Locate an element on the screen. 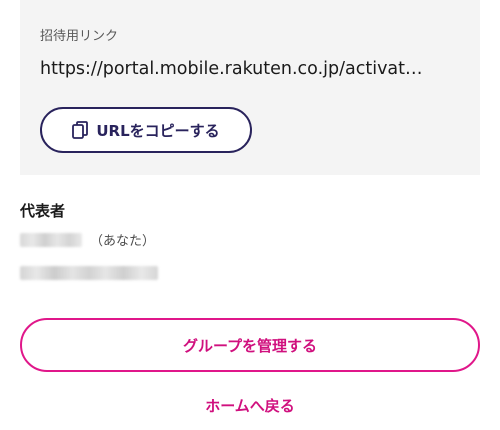 The height and width of the screenshot is (430, 500). manage-group-button-label: グループを管理する is located at coordinates (250, 345).